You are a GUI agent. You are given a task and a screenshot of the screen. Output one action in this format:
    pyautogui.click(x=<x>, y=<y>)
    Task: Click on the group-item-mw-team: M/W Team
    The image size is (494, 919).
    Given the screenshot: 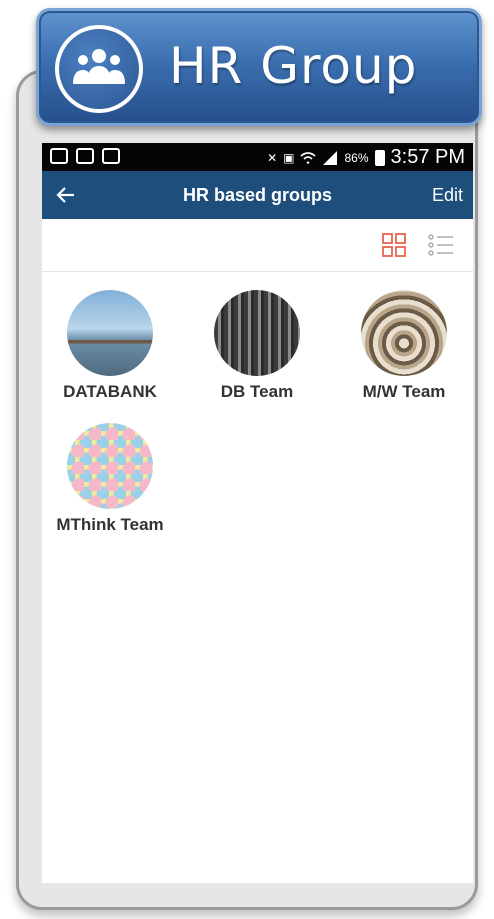 What is the action you would take?
    pyautogui.click(x=404, y=346)
    